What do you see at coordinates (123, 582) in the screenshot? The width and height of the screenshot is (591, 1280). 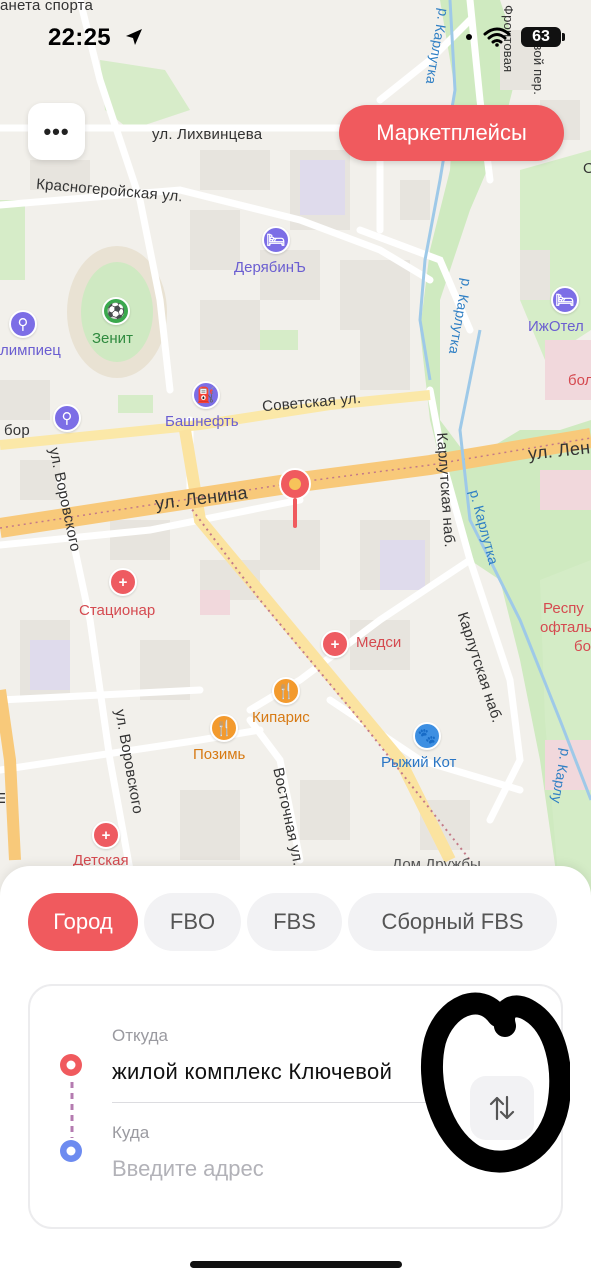 I see `medical-icon: +` at bounding box center [123, 582].